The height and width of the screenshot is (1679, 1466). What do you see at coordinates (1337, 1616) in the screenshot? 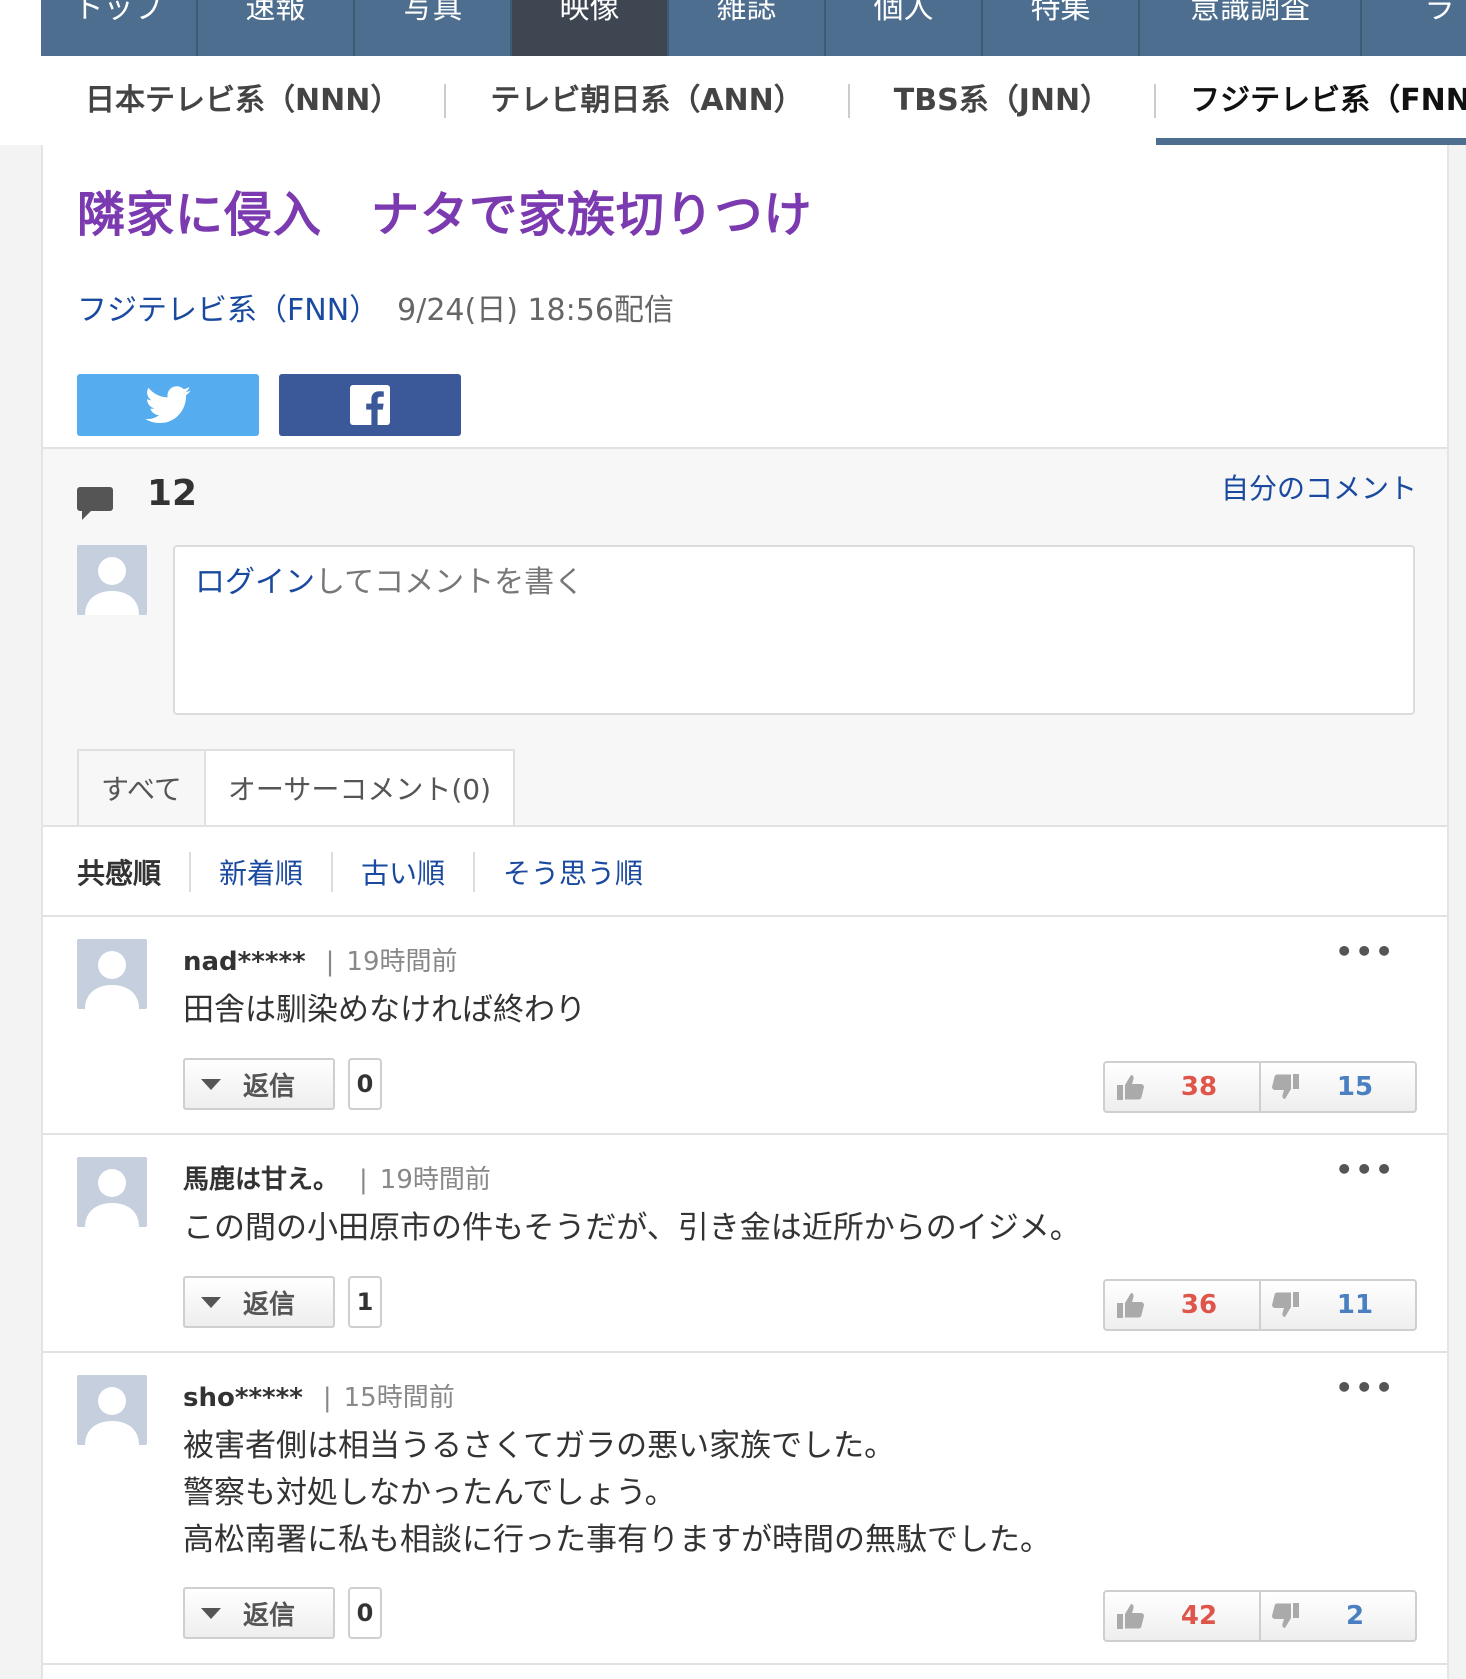
I see `dislike-button: 2` at bounding box center [1337, 1616].